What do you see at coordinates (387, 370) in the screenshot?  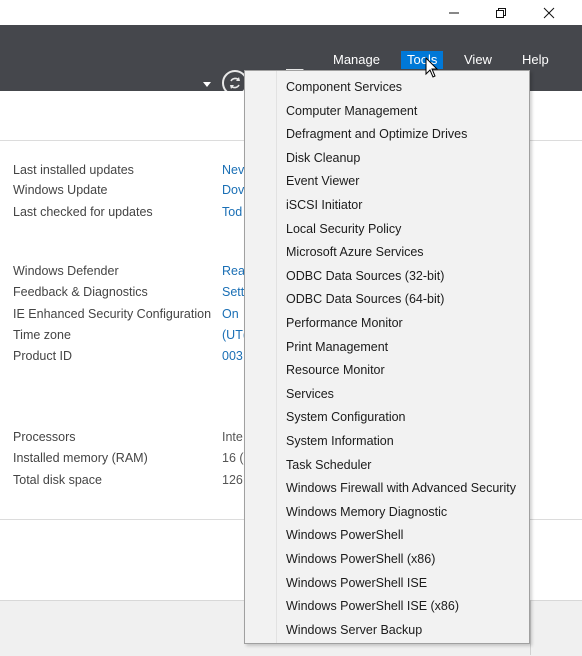 I see `tools-menu-item: Resource Monitor` at bounding box center [387, 370].